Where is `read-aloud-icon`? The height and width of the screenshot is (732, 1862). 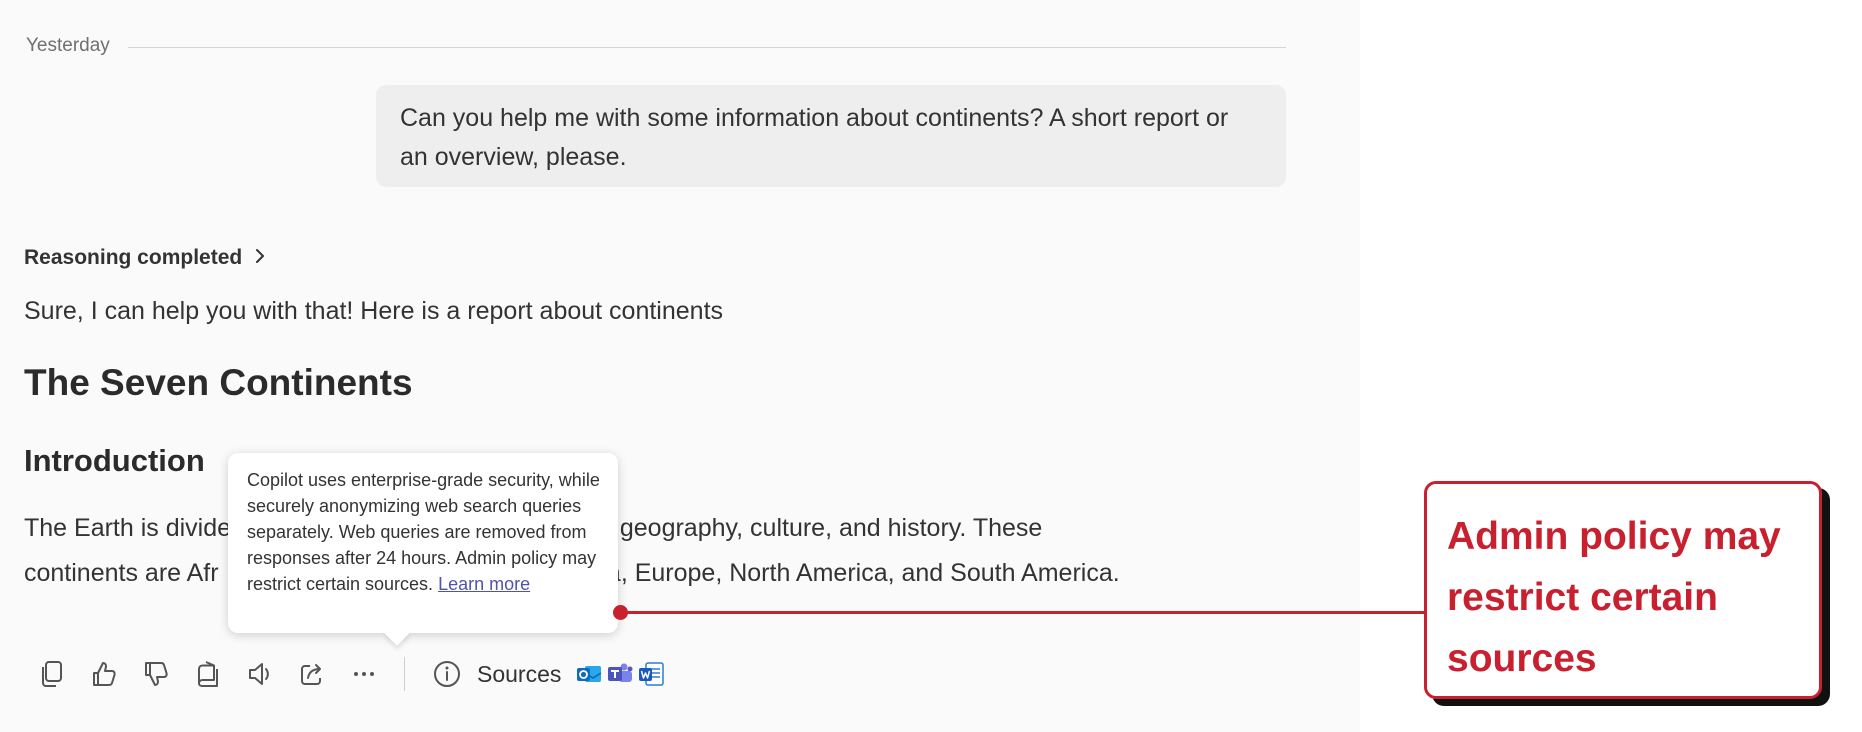 read-aloud-icon is located at coordinates (259, 674).